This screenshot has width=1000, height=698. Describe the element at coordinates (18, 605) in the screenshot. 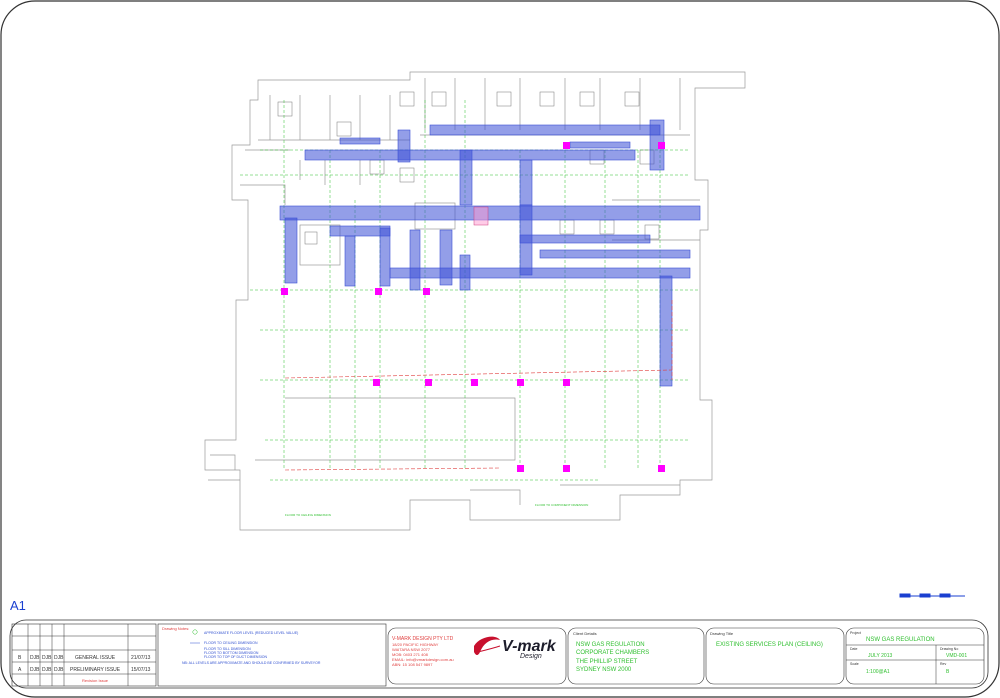

I see `sheet-size-label: A1` at that location.